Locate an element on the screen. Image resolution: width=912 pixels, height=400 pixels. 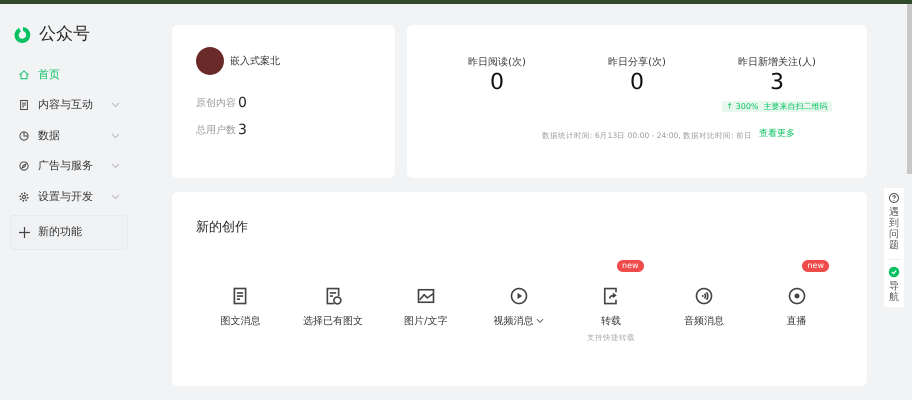
stat-label: 总用户数 is located at coordinates (216, 131).